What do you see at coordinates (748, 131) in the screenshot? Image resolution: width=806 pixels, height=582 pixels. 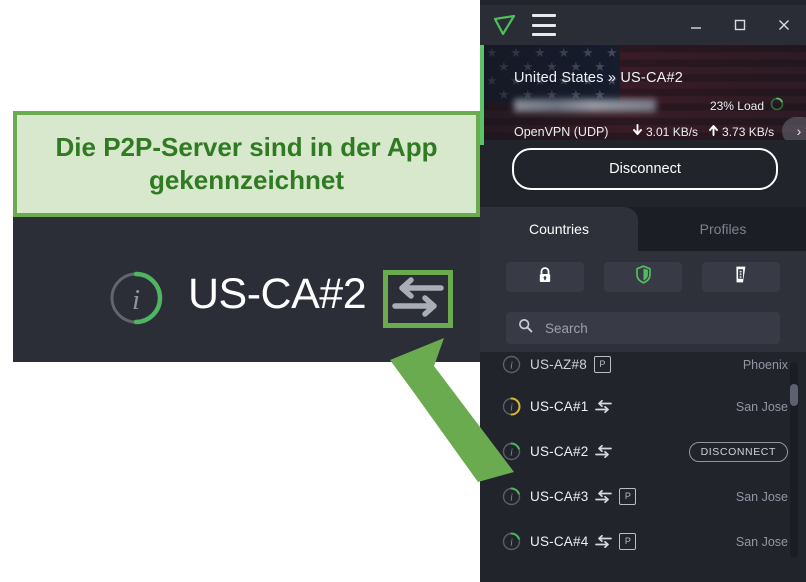 I see `upload-speed-value: 3.73 KB/s` at bounding box center [748, 131].